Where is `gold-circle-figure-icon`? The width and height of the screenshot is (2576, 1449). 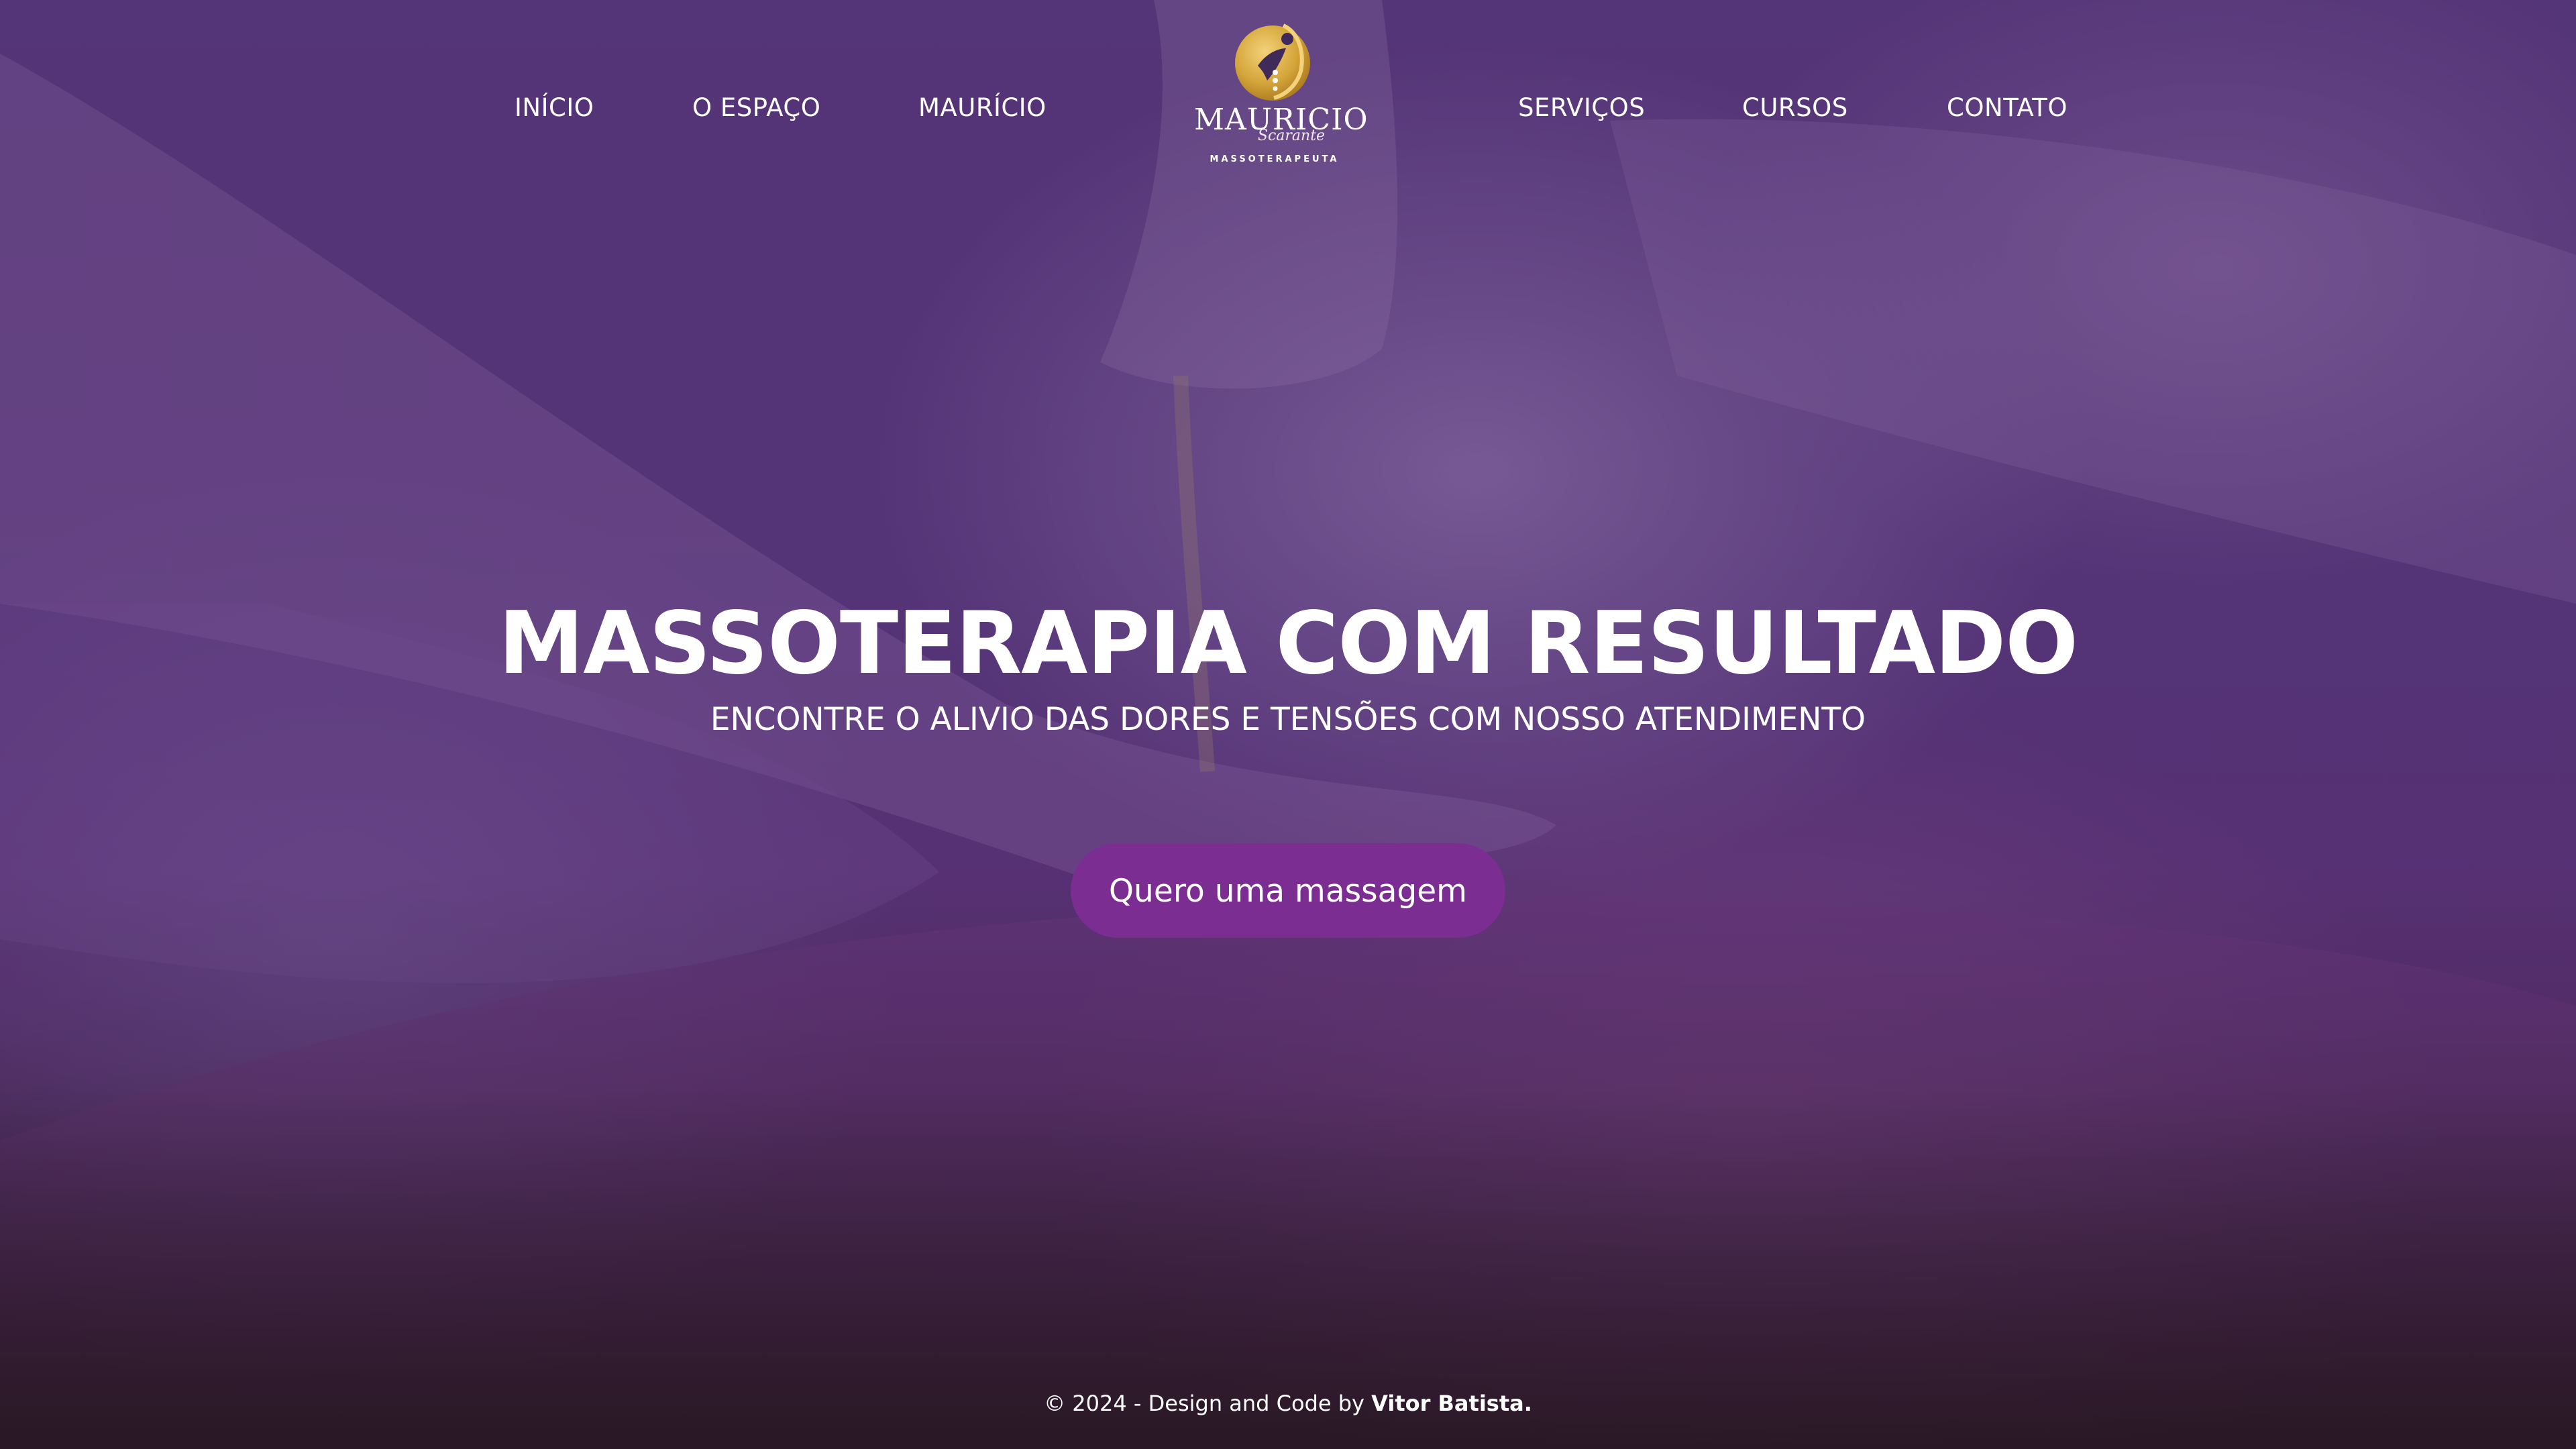
gold-circle-figure-icon is located at coordinates (1272, 62).